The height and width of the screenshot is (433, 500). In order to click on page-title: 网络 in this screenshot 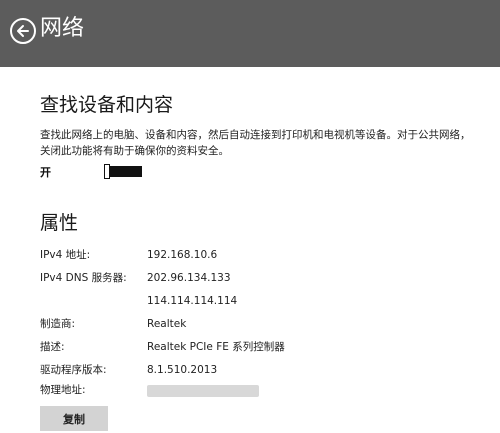, I will do `click(62, 28)`.